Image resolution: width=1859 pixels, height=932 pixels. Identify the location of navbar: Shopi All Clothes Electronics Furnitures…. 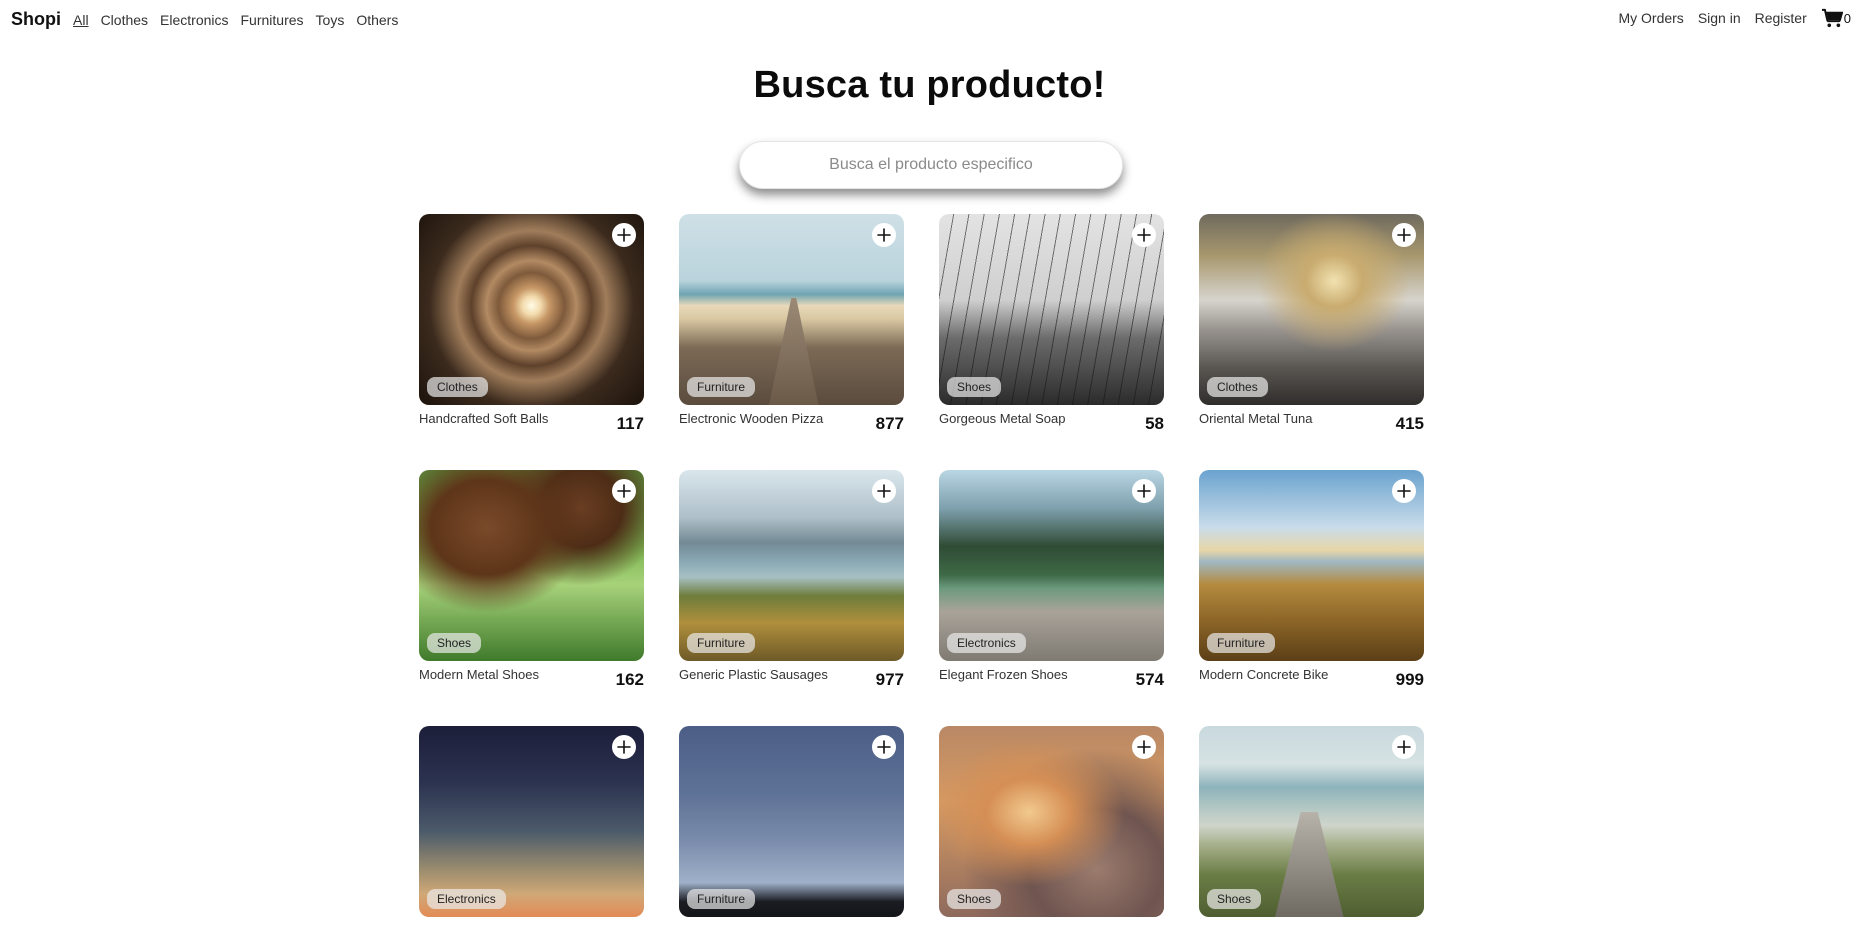
(929, 20).